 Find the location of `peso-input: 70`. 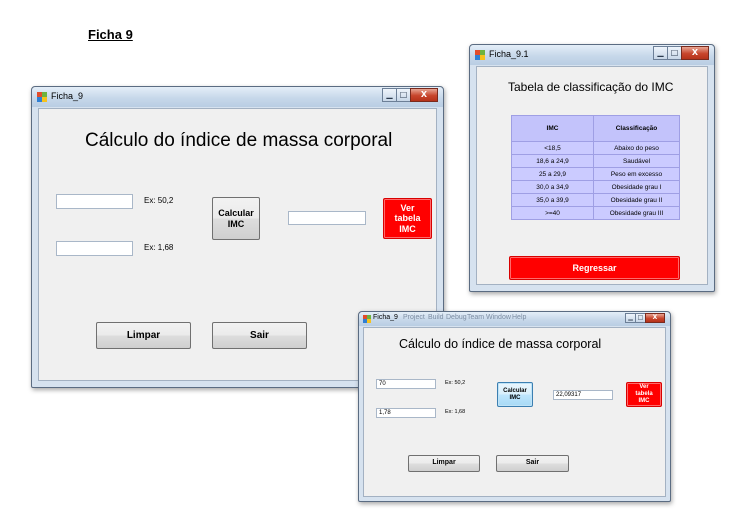

peso-input: 70 is located at coordinates (406, 384).